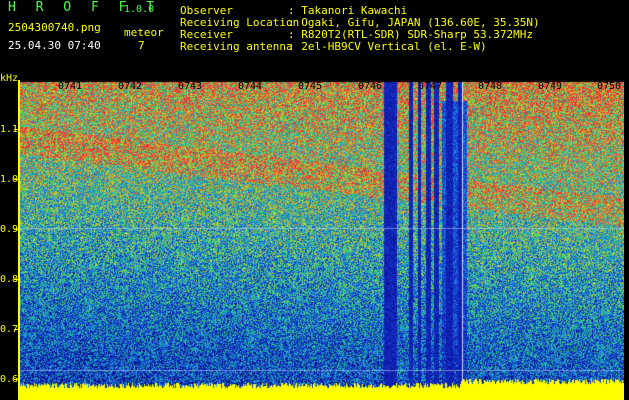  What do you see at coordinates (387, 46) in the screenshot?
I see `info-antenna-value: : 2el-HB9CV Vertical (el. E-W)` at bounding box center [387, 46].